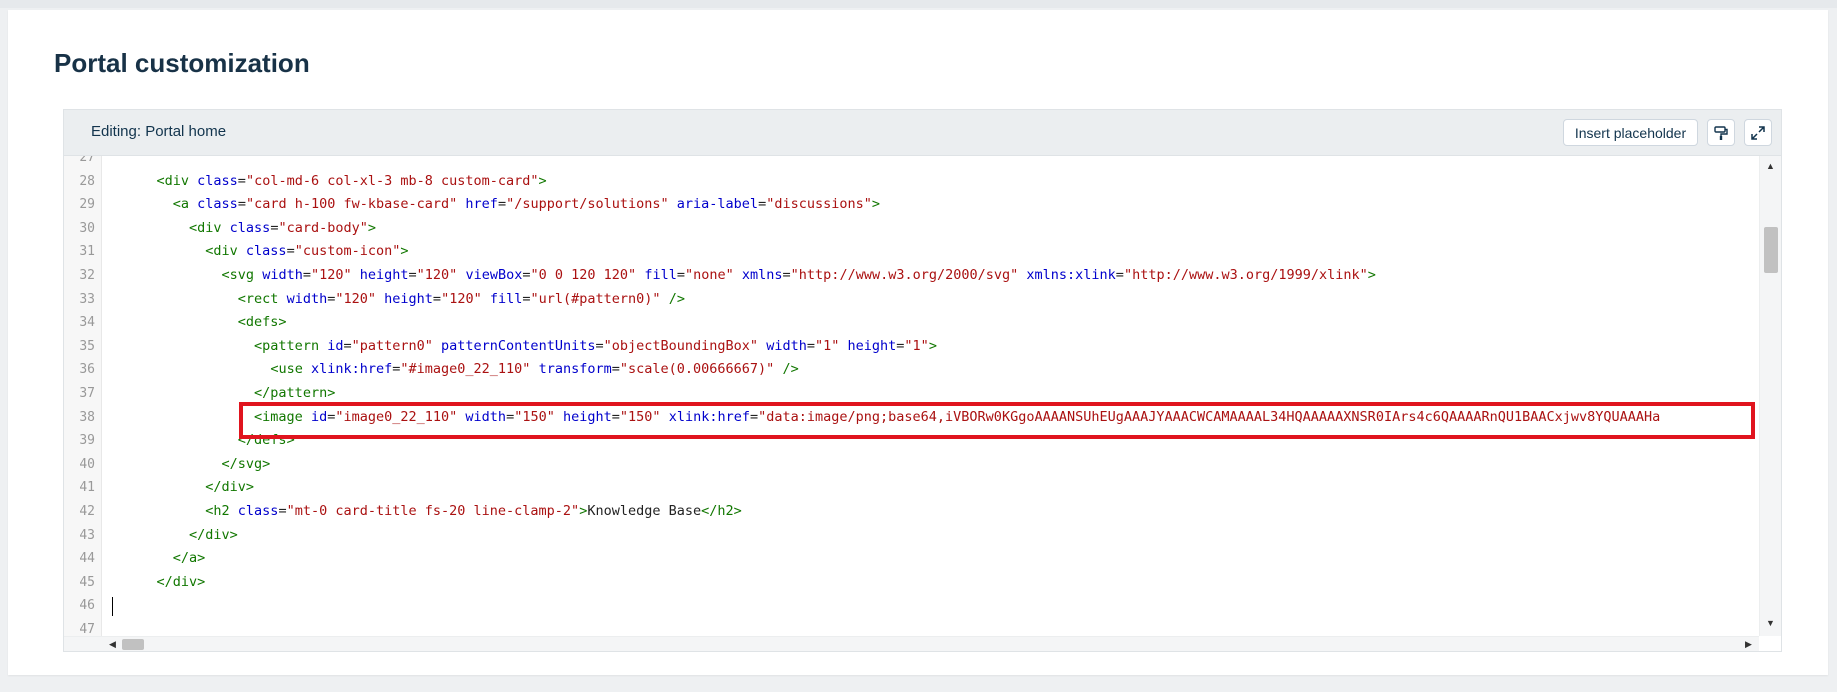 The height and width of the screenshot is (692, 1837). What do you see at coordinates (911, 229) in the screenshot?
I see `code-line: 30 <div class="card-body">` at bounding box center [911, 229].